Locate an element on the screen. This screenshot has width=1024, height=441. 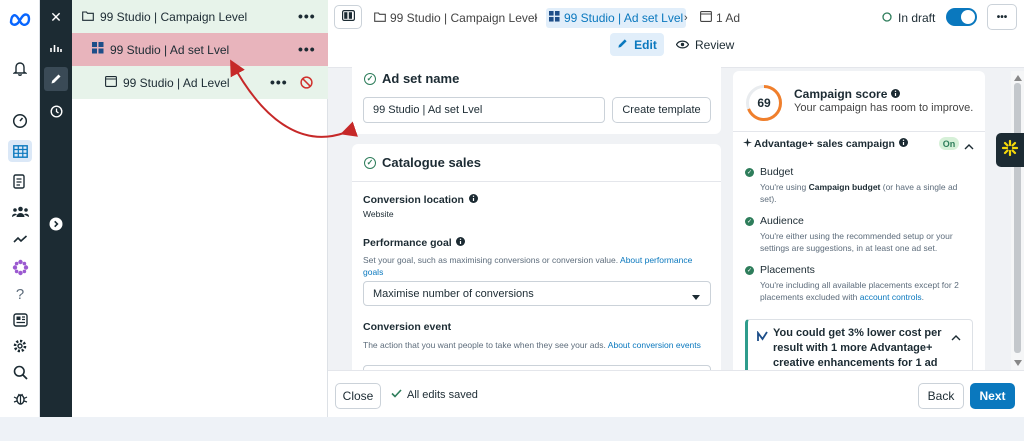
more-options-button: ••• is located at coordinates (1002, 17).